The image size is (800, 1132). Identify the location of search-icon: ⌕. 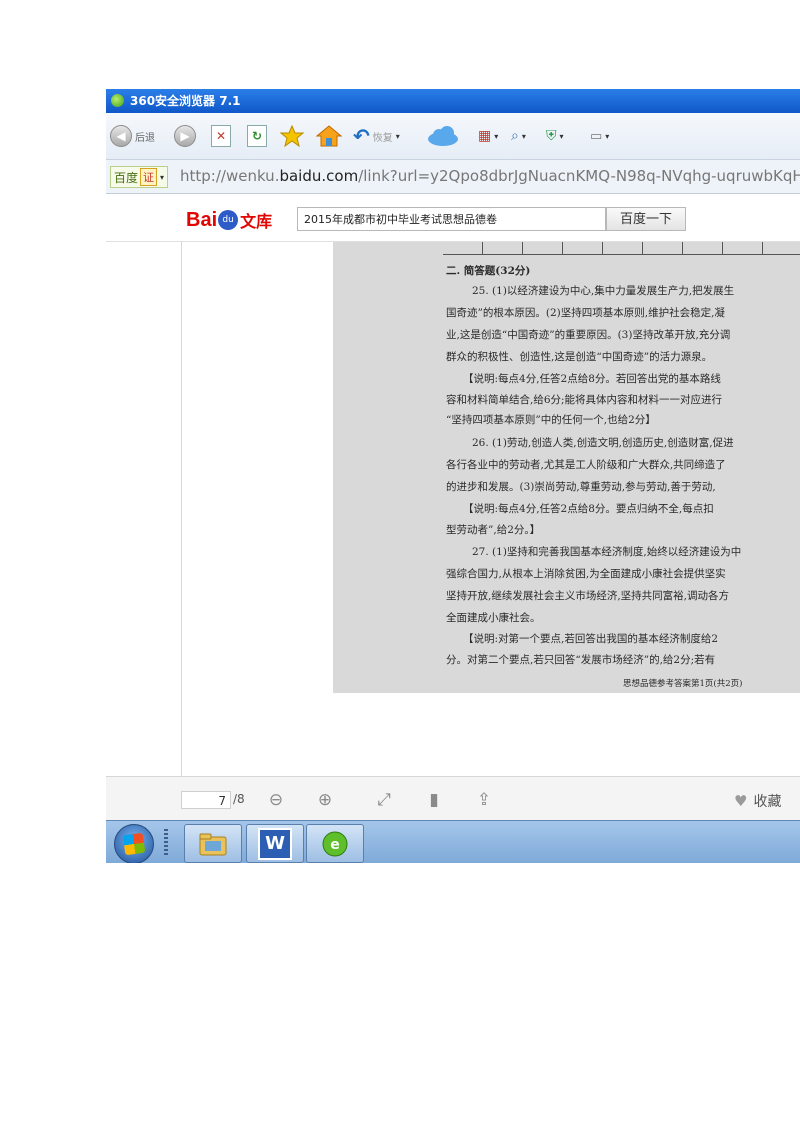
(515, 136).